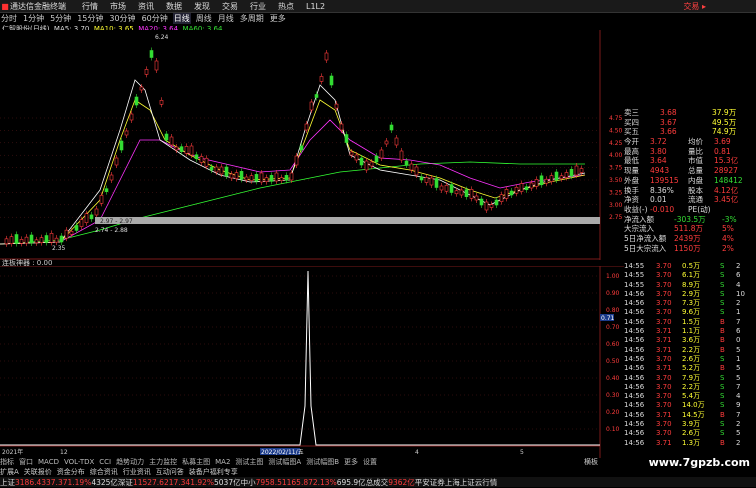 This screenshot has width=756, height=488. Describe the element at coordinates (170, 472) in the screenshot. I see `func-qa: 互动问答` at that location.